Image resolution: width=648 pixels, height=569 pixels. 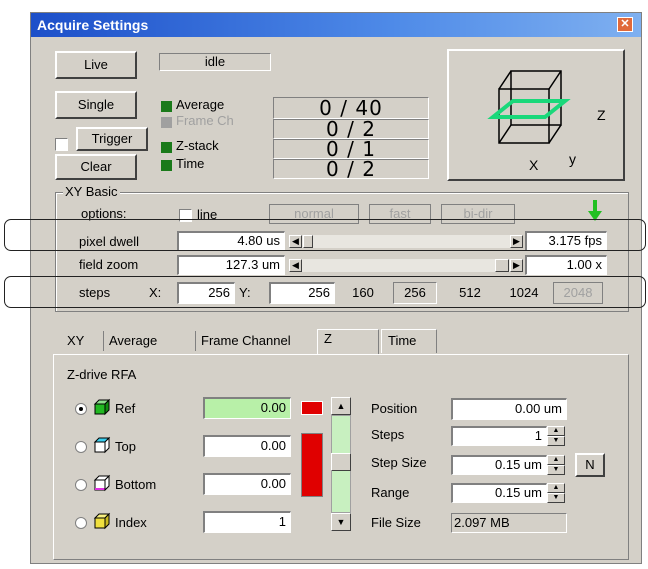 What do you see at coordinates (601, 115) in the screenshot?
I see `z-axis-label: Z` at bounding box center [601, 115].